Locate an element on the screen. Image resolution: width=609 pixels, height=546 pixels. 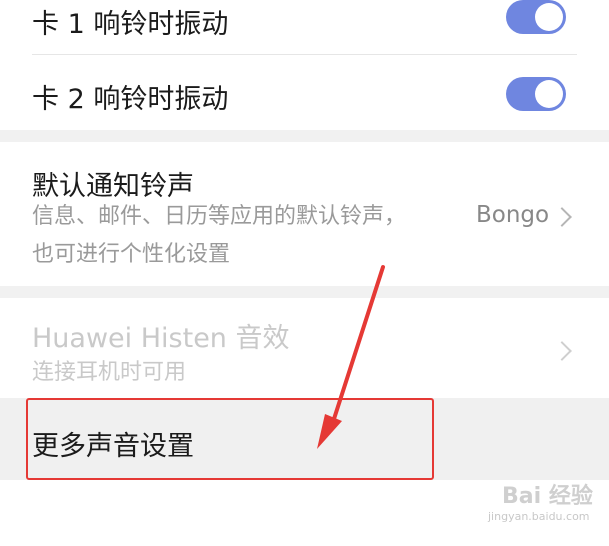
card1-vibrate-row: 卡 1 响铃时振动 is located at coordinates (304, 27).